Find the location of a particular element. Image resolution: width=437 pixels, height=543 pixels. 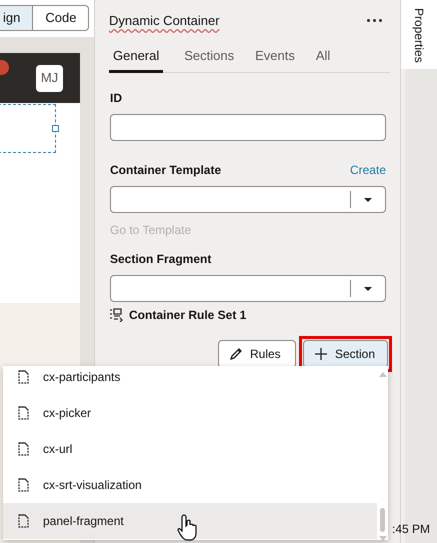

tab: Sections is located at coordinates (209, 59).